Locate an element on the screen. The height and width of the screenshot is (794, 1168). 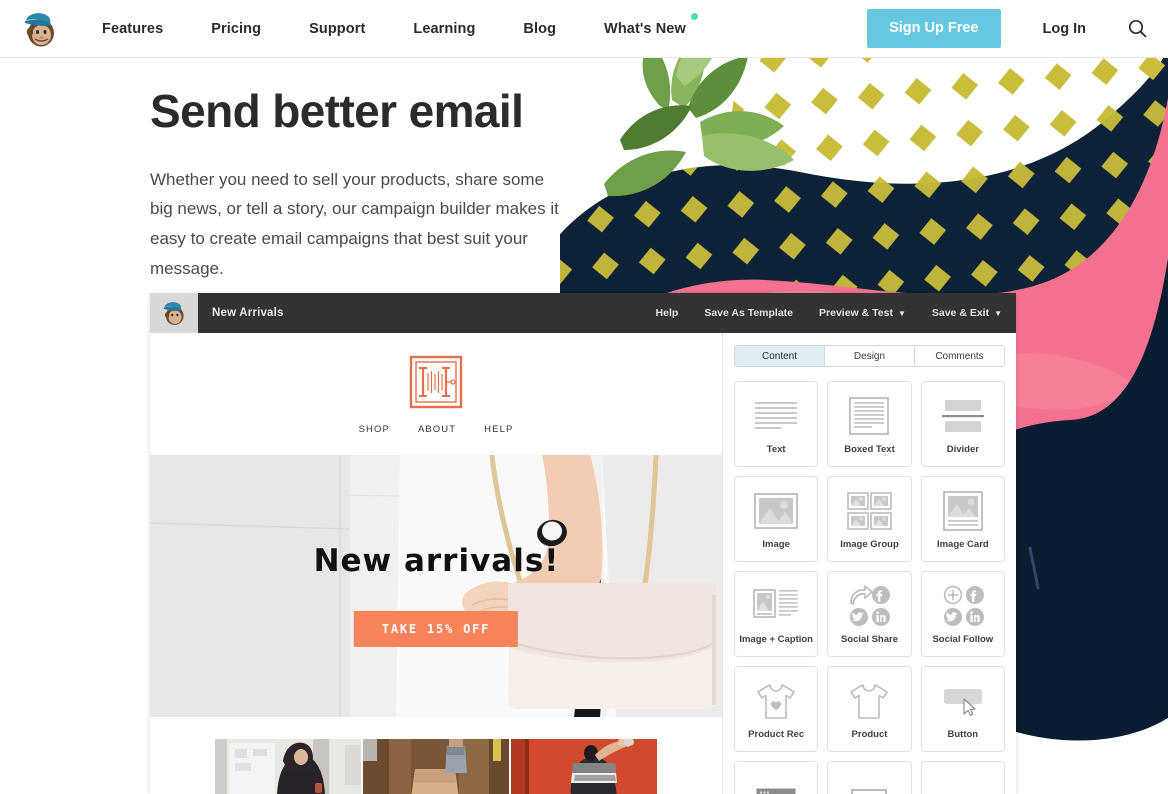
email-nav-about: ABOUT is located at coordinates (437, 429).